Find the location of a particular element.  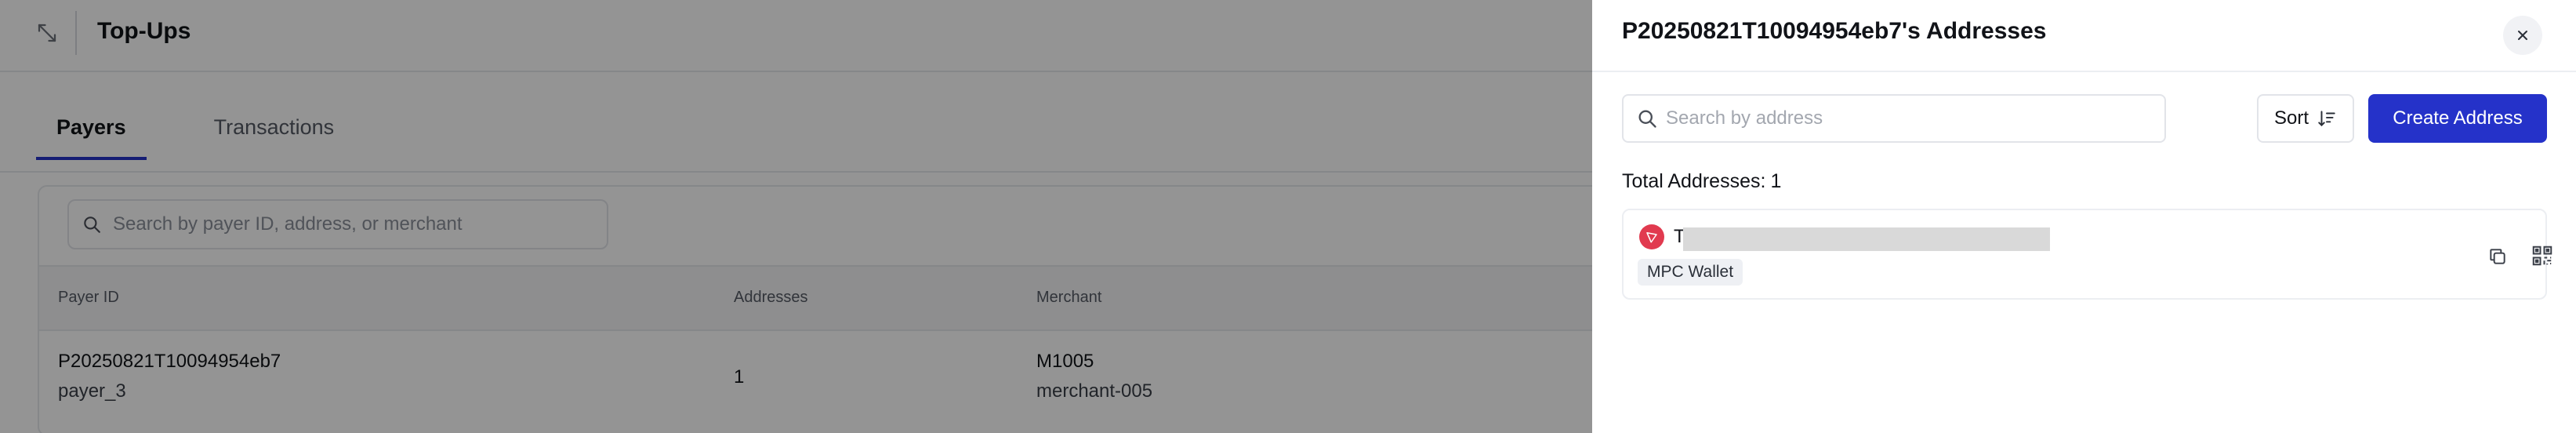

create-address-label: Create Address is located at coordinates (2458, 118).